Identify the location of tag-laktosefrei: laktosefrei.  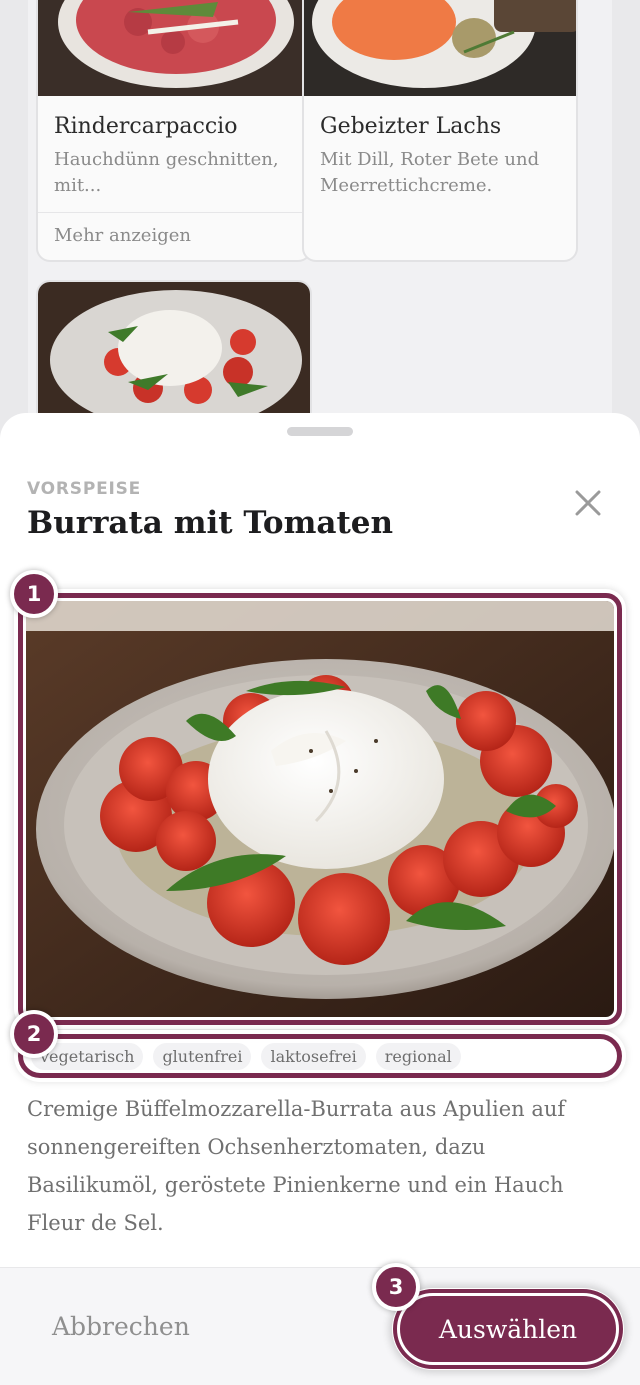
(313, 1056).